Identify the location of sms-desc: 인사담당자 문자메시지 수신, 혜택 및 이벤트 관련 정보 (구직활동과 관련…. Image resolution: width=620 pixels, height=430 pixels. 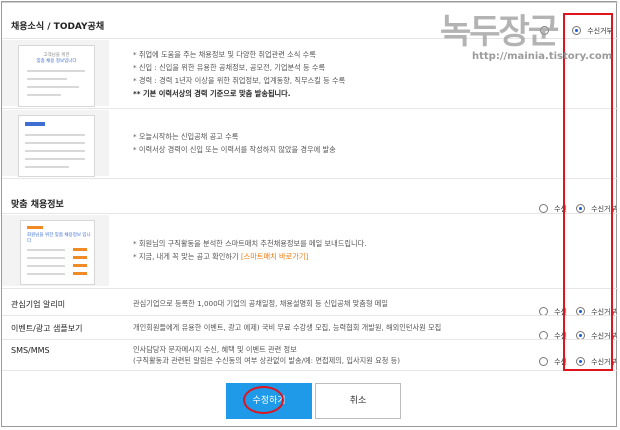
(333, 355).